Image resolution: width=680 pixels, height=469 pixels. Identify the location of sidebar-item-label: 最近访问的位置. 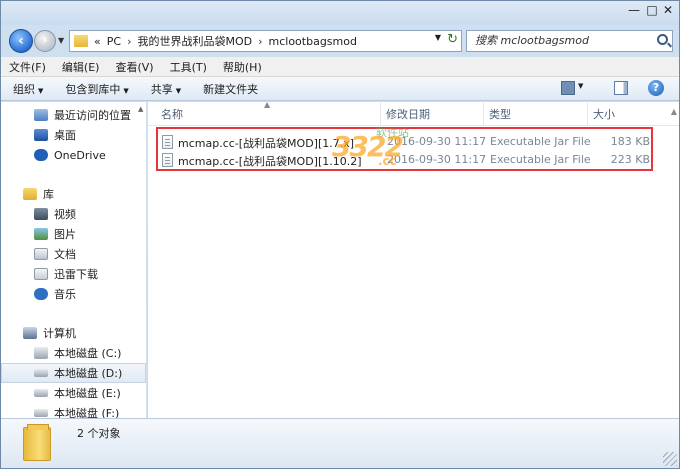
(92, 115).